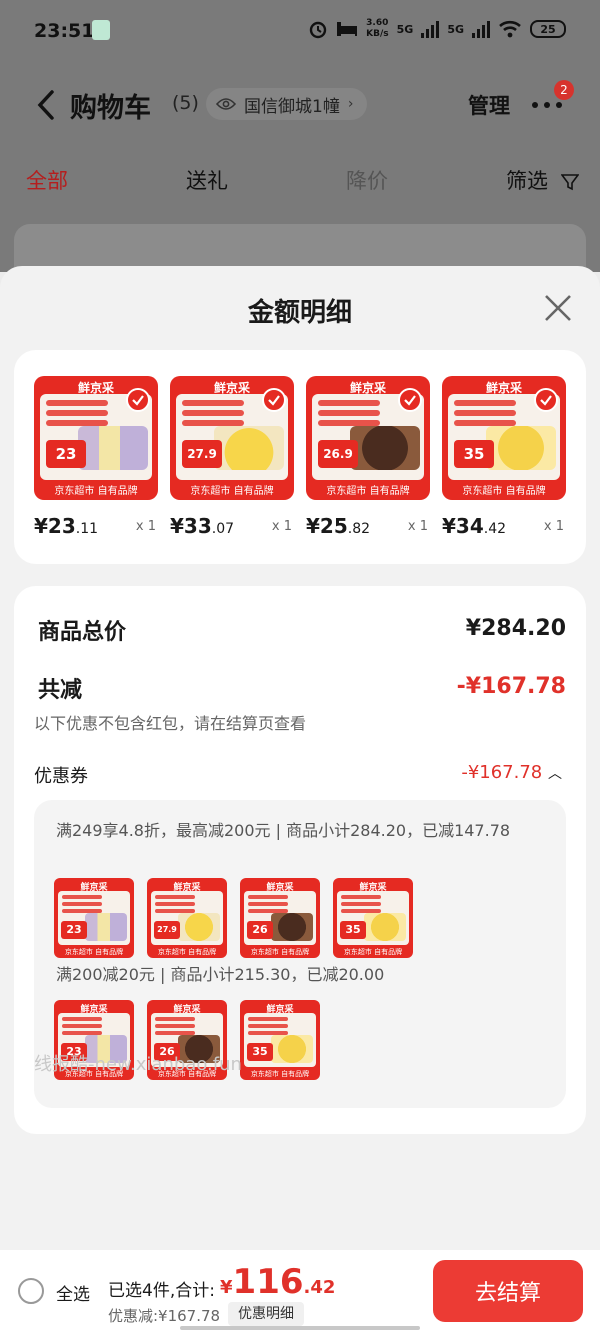 The height and width of the screenshot is (1333, 600). Describe the element at coordinates (61, 776) in the screenshot. I see `coupon-label: 优惠券` at that location.